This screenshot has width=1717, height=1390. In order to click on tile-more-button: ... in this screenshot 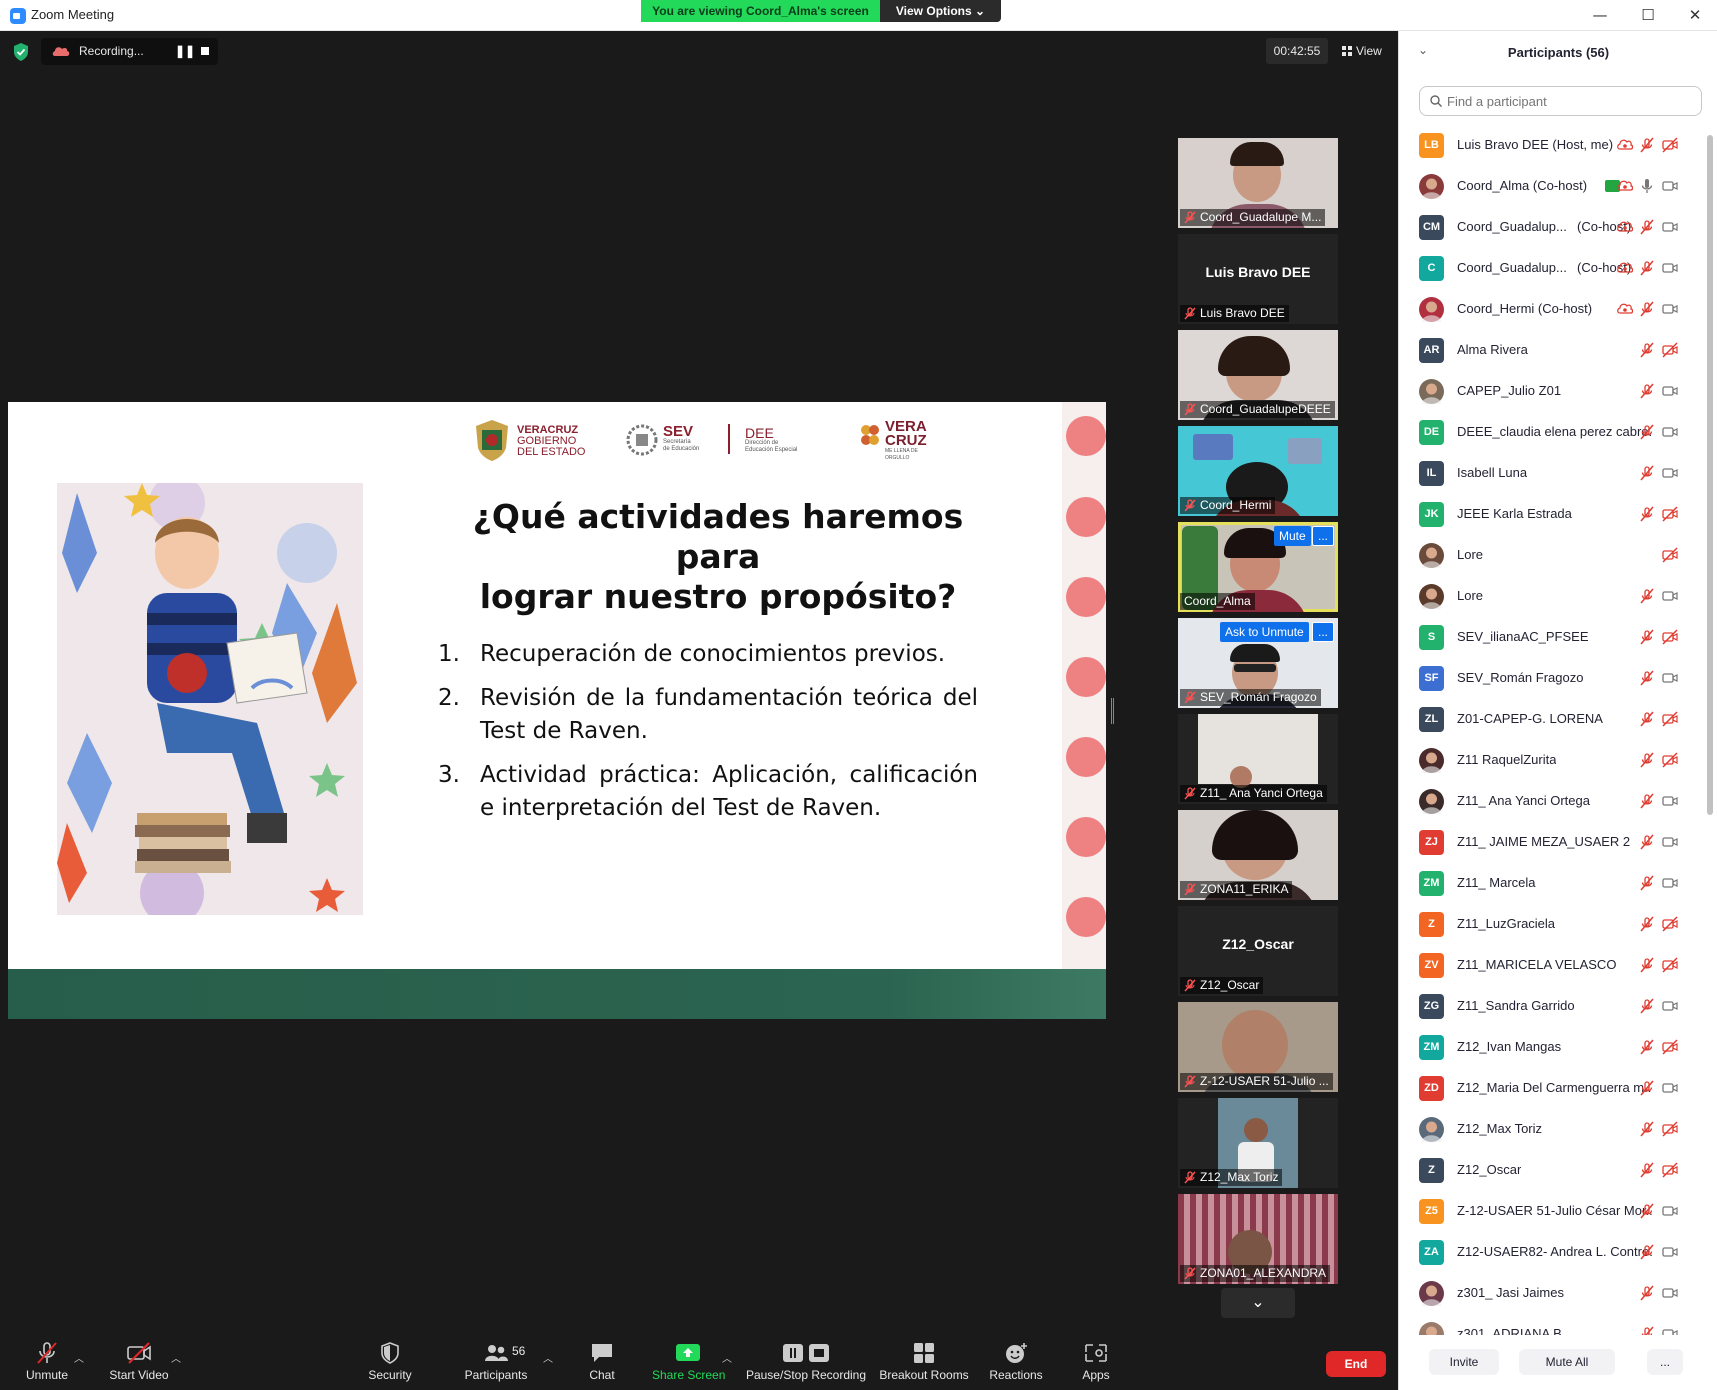, I will do `click(1323, 536)`.